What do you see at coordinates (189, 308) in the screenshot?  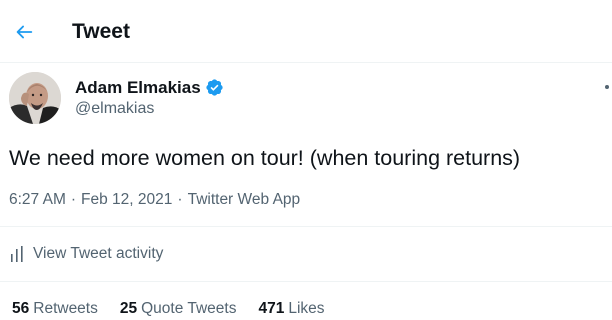 I see `quote-tweets-label: Quote Tweets` at bounding box center [189, 308].